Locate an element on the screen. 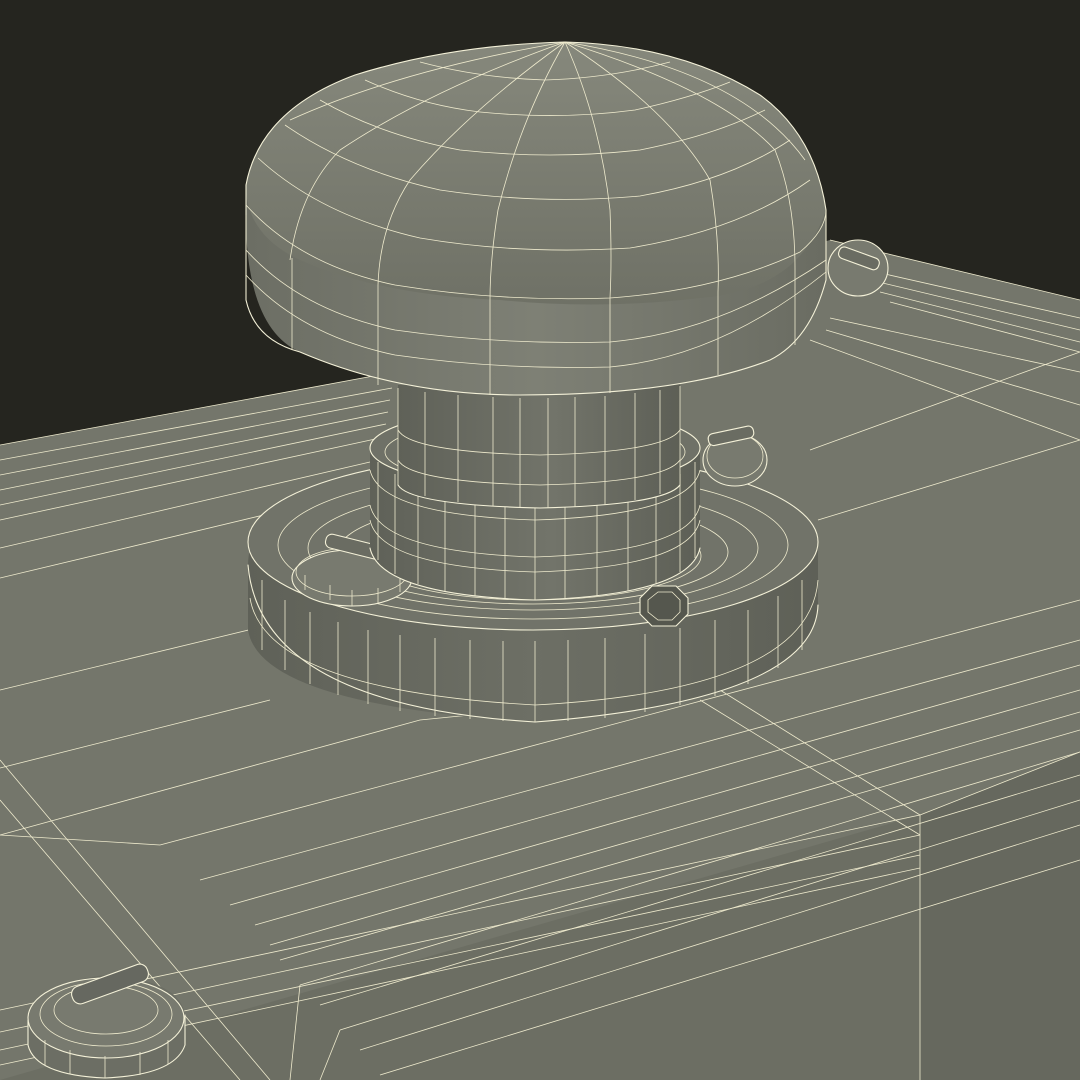  corner-screw-back-right is located at coordinates (858, 268).